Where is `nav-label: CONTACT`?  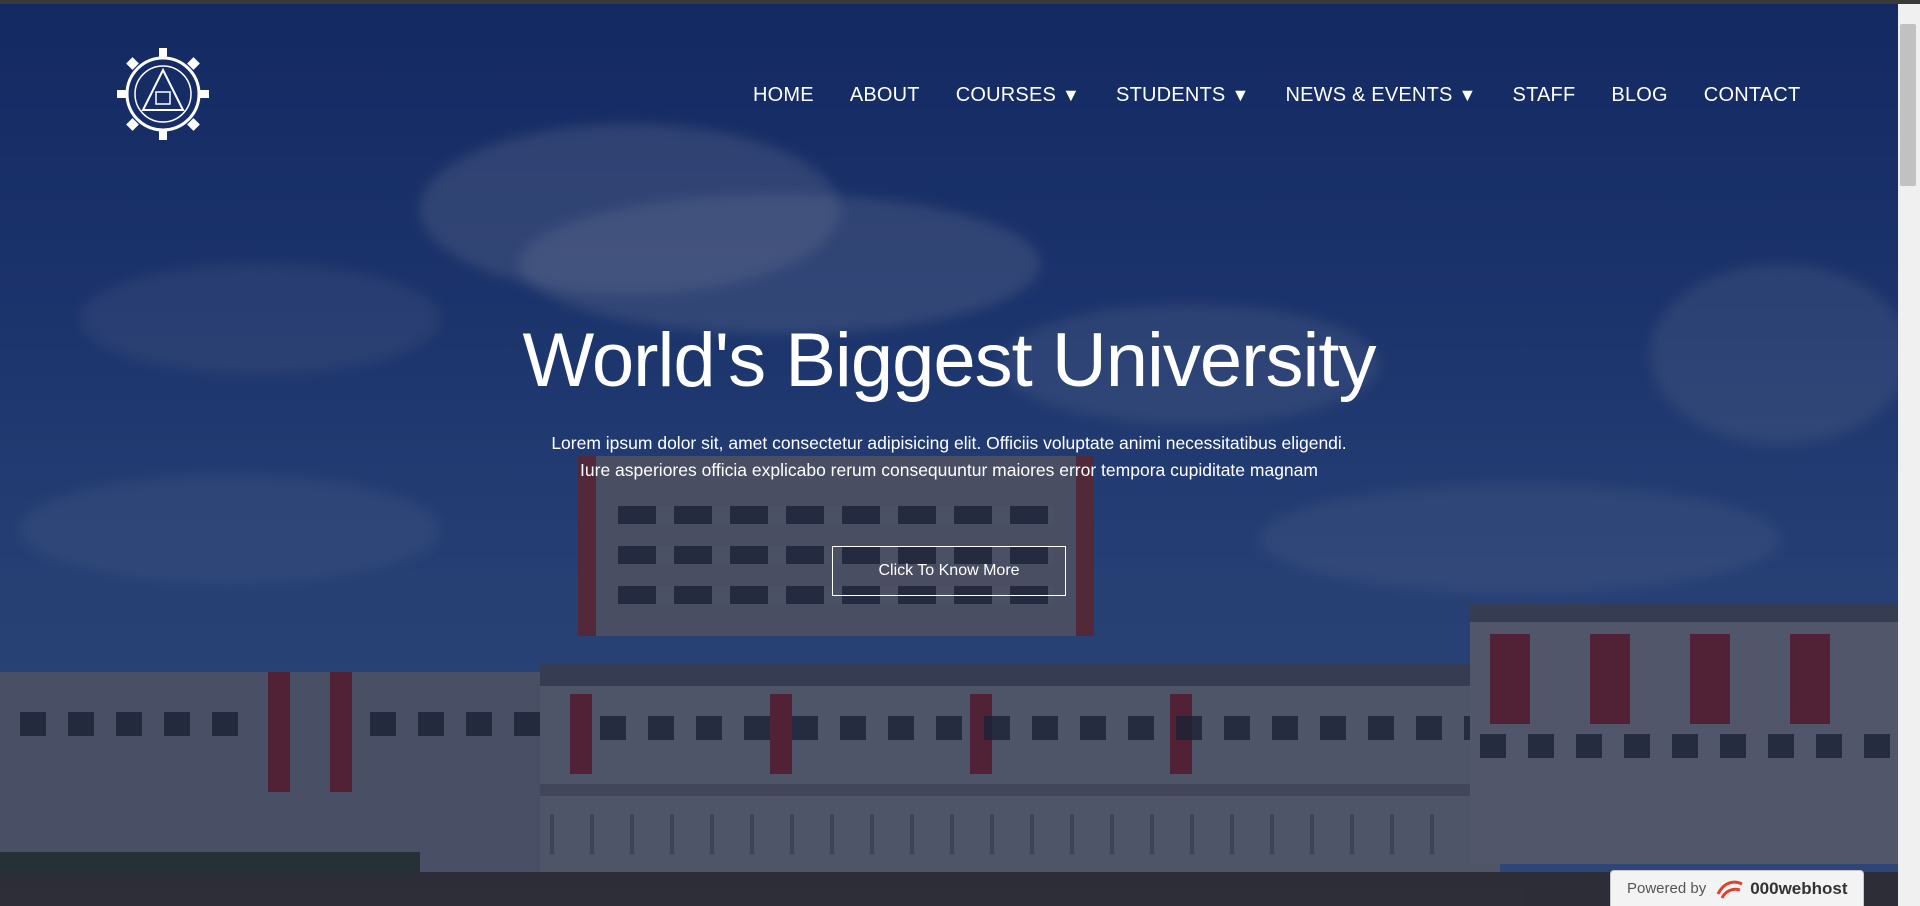 nav-label: CONTACT is located at coordinates (1752, 95).